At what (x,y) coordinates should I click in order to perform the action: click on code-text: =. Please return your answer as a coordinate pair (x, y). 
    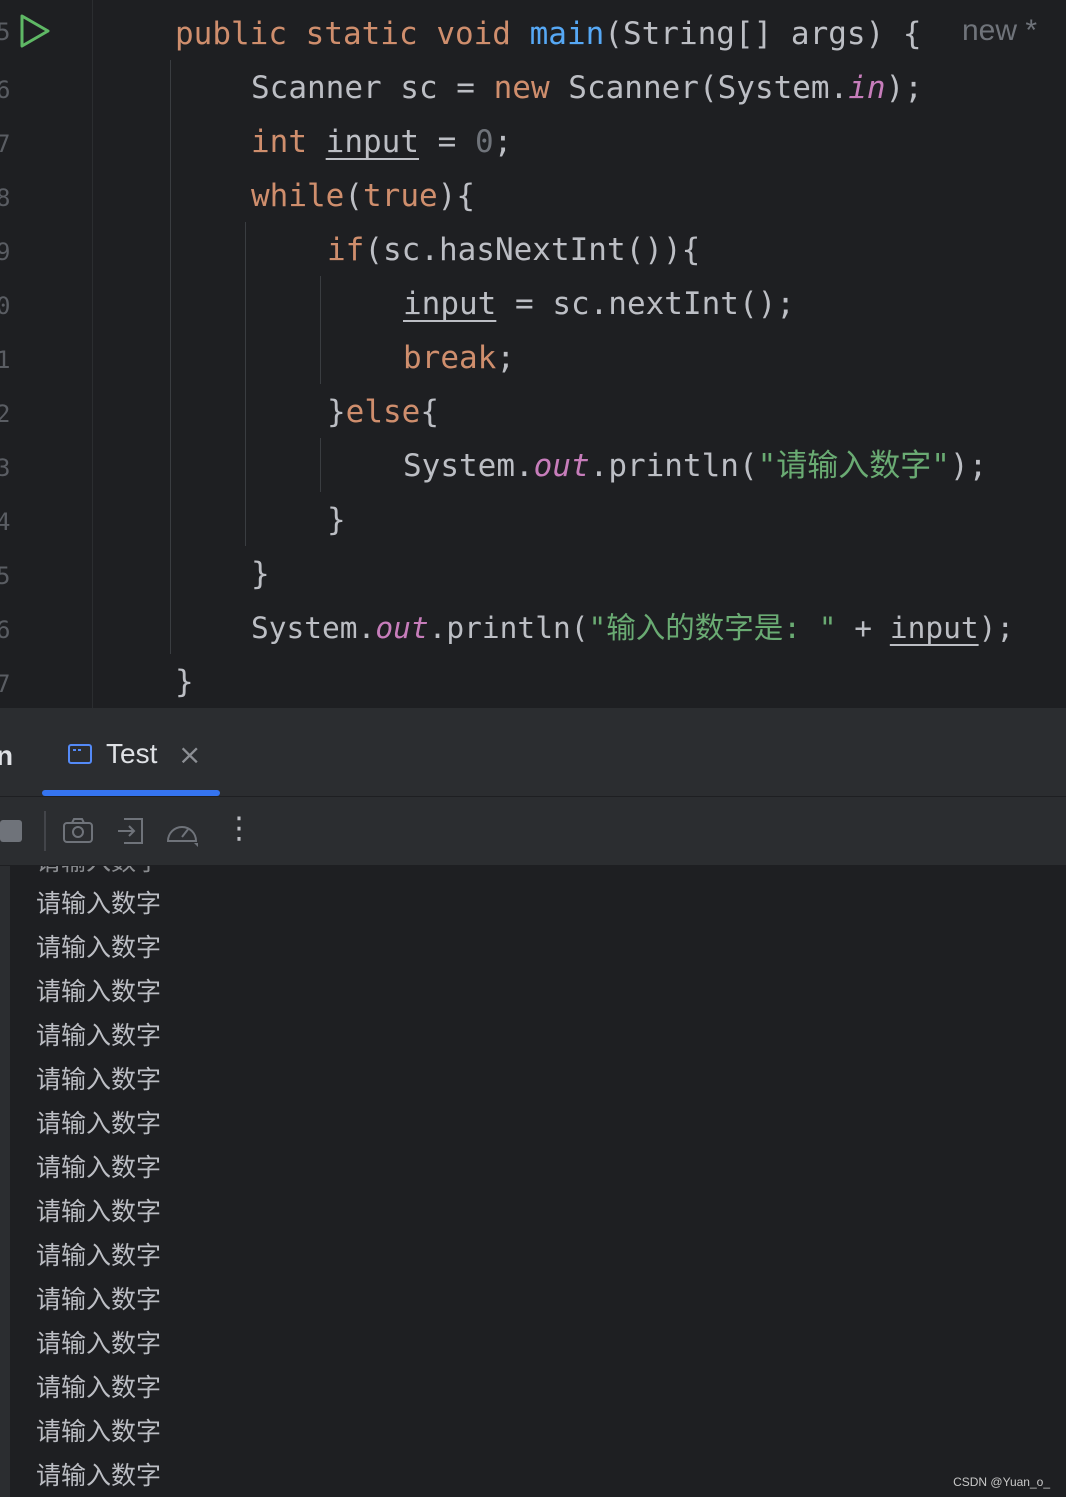
    Looking at the image, I should click on (447, 142).